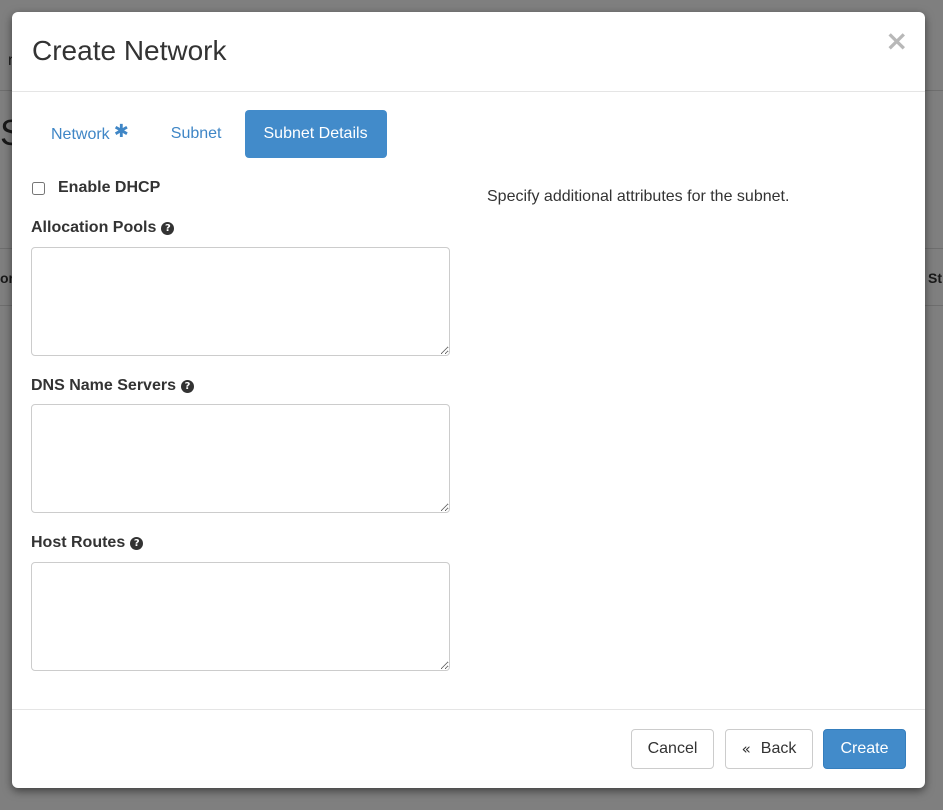 Image resolution: width=943 pixels, height=810 pixels. I want to click on tab-subnet-details: Subnet Details, so click(315, 134).